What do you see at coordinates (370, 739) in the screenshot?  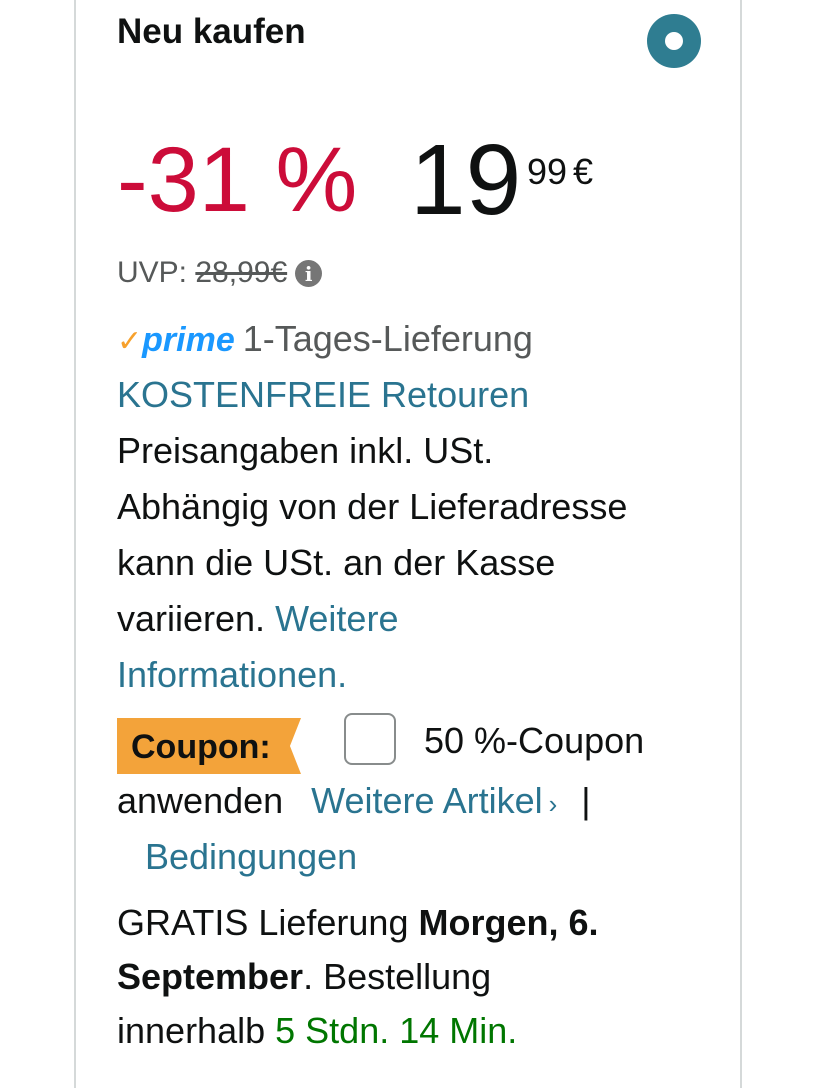 I see `coupon-checkbox` at bounding box center [370, 739].